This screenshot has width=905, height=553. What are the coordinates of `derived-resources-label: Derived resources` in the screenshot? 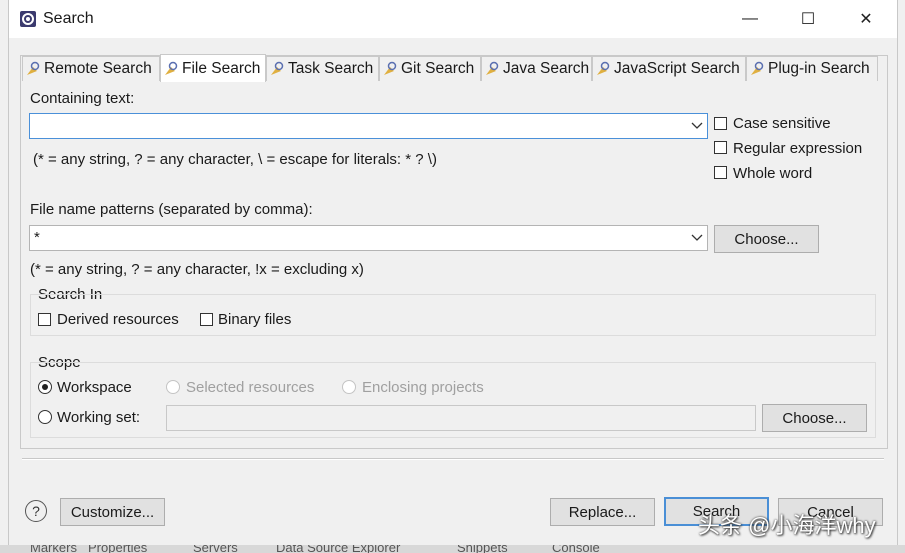 It's located at (118, 319).